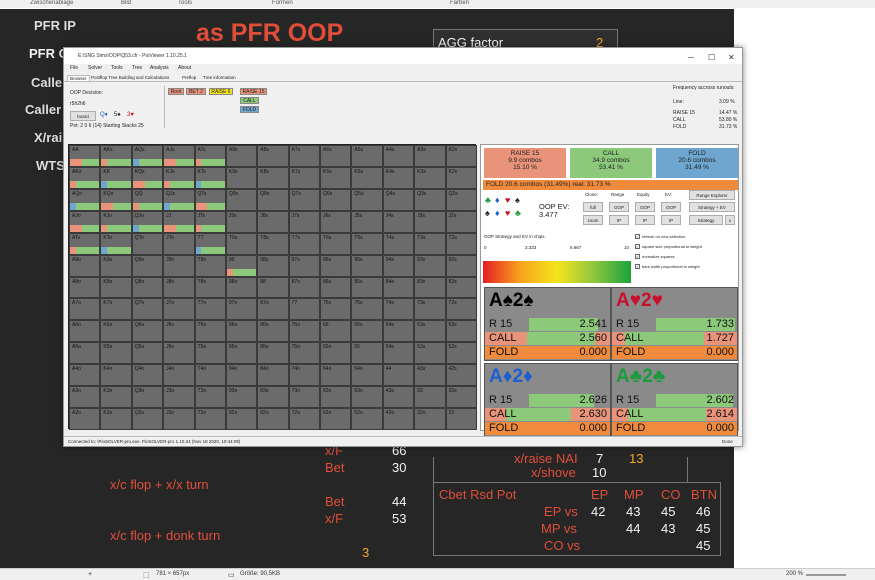 This screenshot has height=580, width=875. I want to click on hand-cell: Q9o, so click(147, 265).